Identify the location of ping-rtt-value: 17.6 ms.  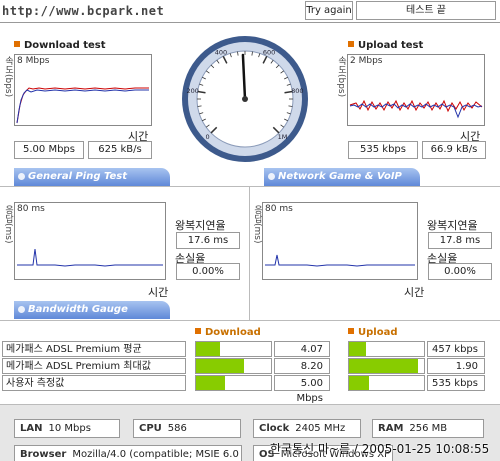
(208, 240).